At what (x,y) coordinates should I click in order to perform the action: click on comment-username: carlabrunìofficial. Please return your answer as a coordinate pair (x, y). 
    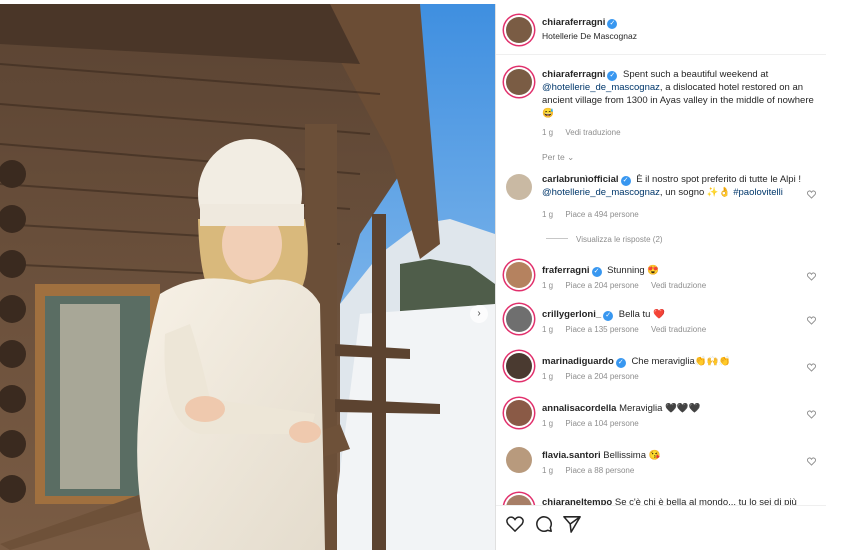
    Looking at the image, I should click on (580, 179).